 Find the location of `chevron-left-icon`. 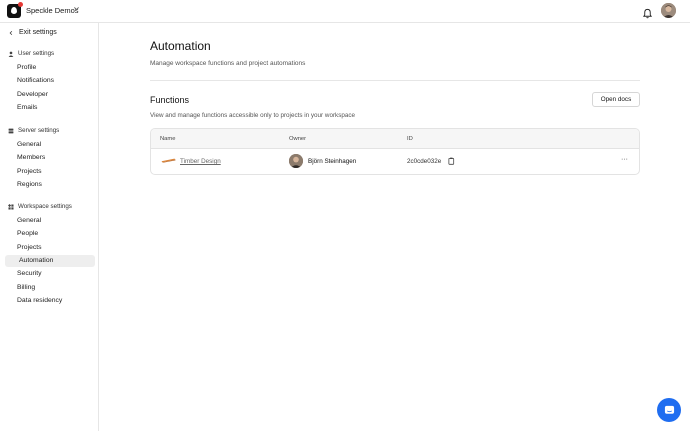

chevron-left-icon is located at coordinates (11, 32).